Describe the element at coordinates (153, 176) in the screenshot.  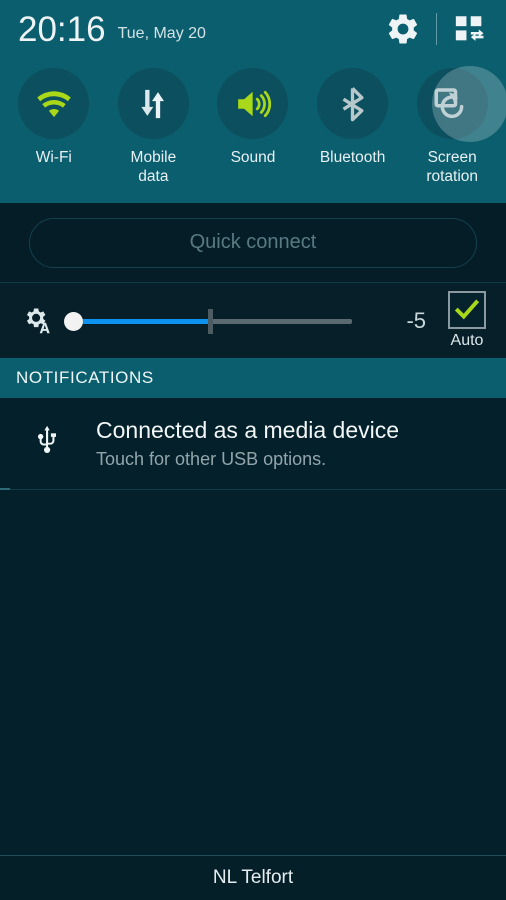
I see `toggle-mobile-data-label-line2: data` at that location.